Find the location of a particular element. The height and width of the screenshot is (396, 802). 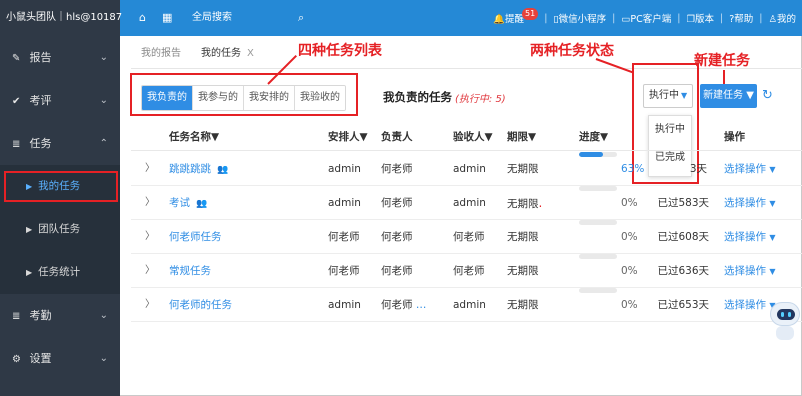

task-name-cell: 常规任务 is located at coordinates (190, 271).